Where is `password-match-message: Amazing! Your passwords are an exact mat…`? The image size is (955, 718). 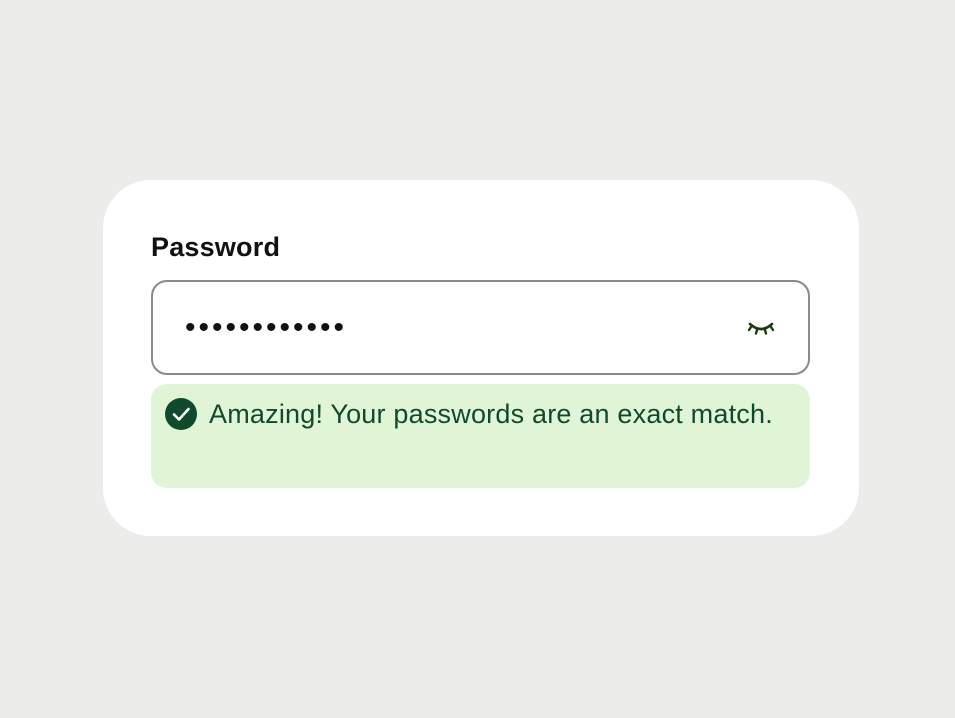
password-match-message: Amazing! Your passwords are an exact mat… is located at coordinates (480, 436).